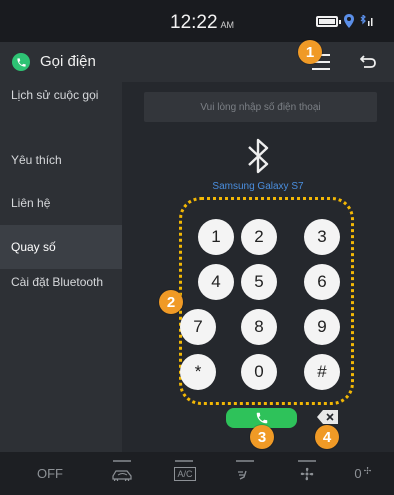 The image size is (394, 495). Describe the element at coordinates (259, 237) in the screenshot. I see `key-2: 2` at that location.